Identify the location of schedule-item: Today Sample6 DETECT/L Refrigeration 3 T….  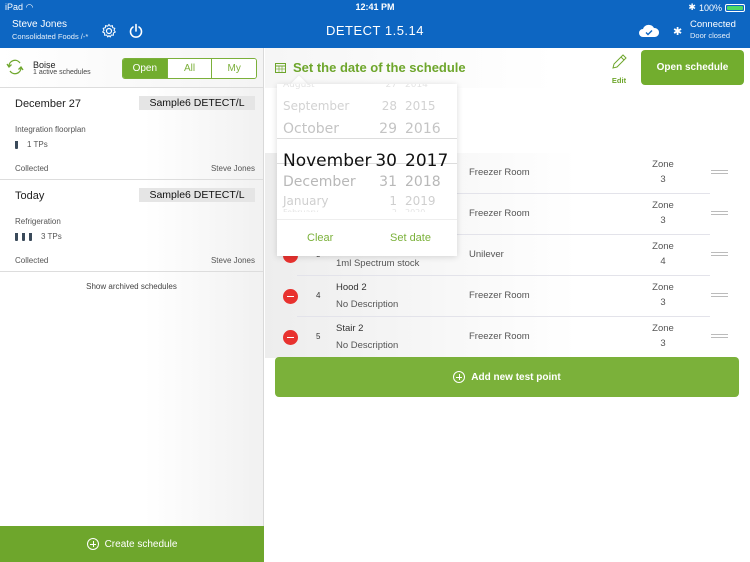
(131, 226).